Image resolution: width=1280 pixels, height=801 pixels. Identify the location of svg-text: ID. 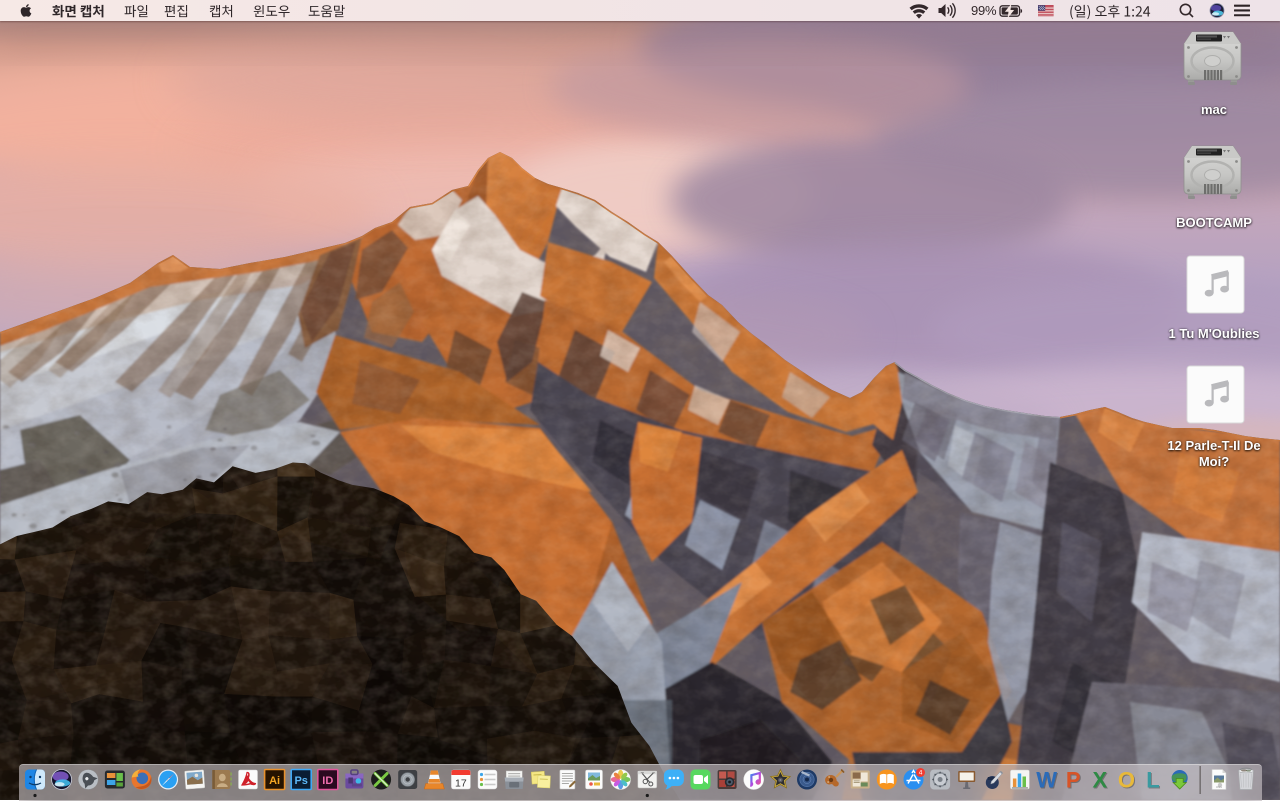
(327, 781).